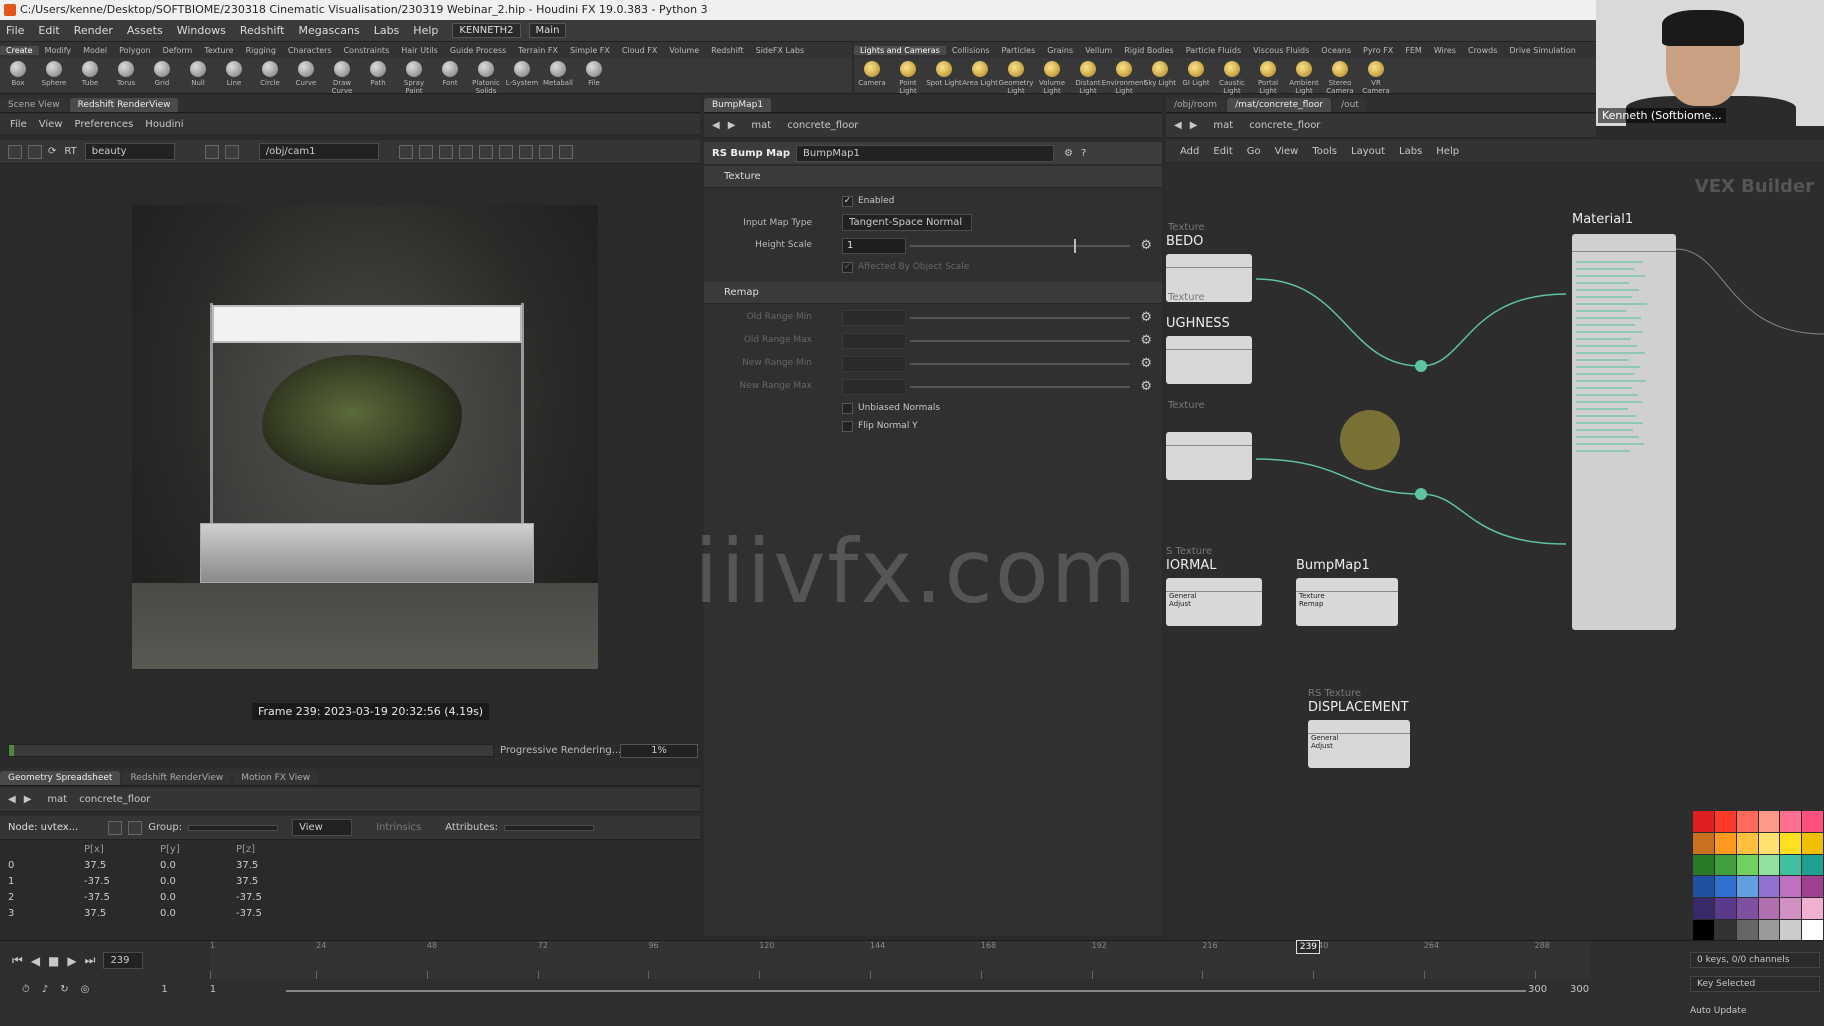 The height and width of the screenshot is (1026, 1824). Describe the element at coordinates (1213, 50) in the screenshot. I see `shelf-tab-particle-fluids: Particle Fluids` at that location.